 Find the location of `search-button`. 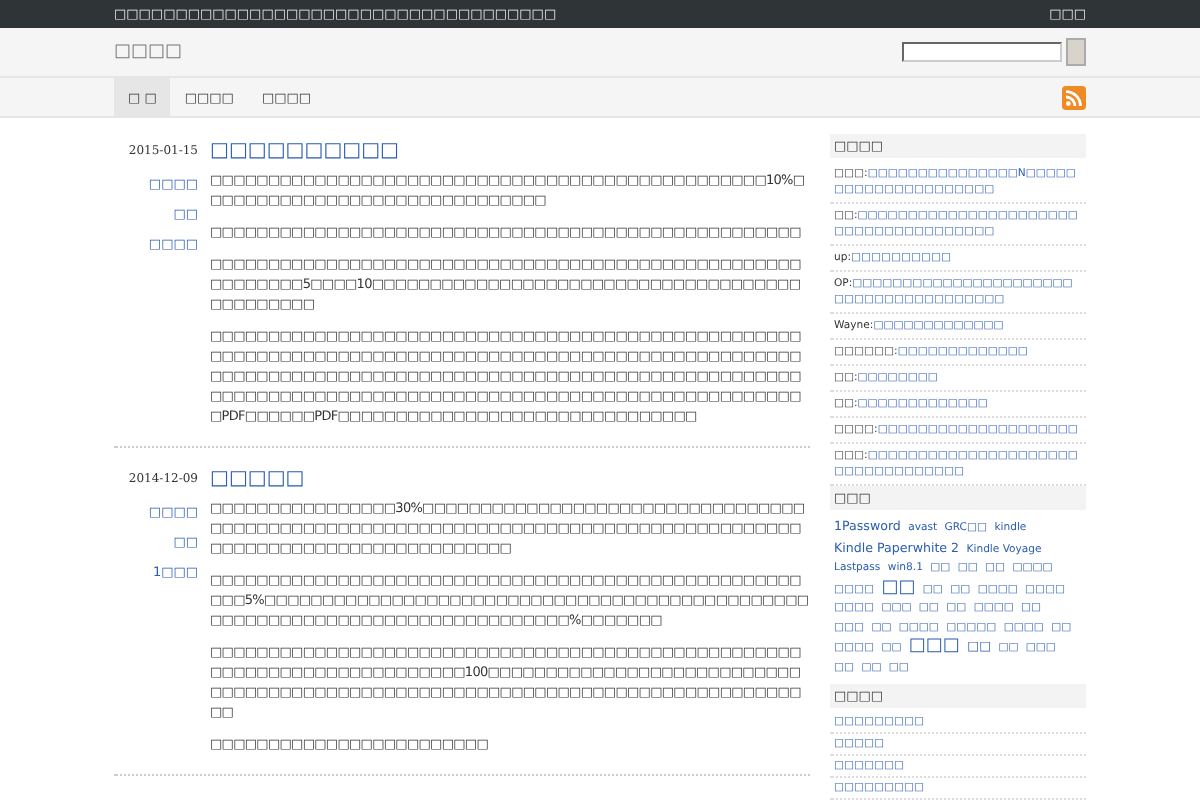

search-button is located at coordinates (1076, 52).